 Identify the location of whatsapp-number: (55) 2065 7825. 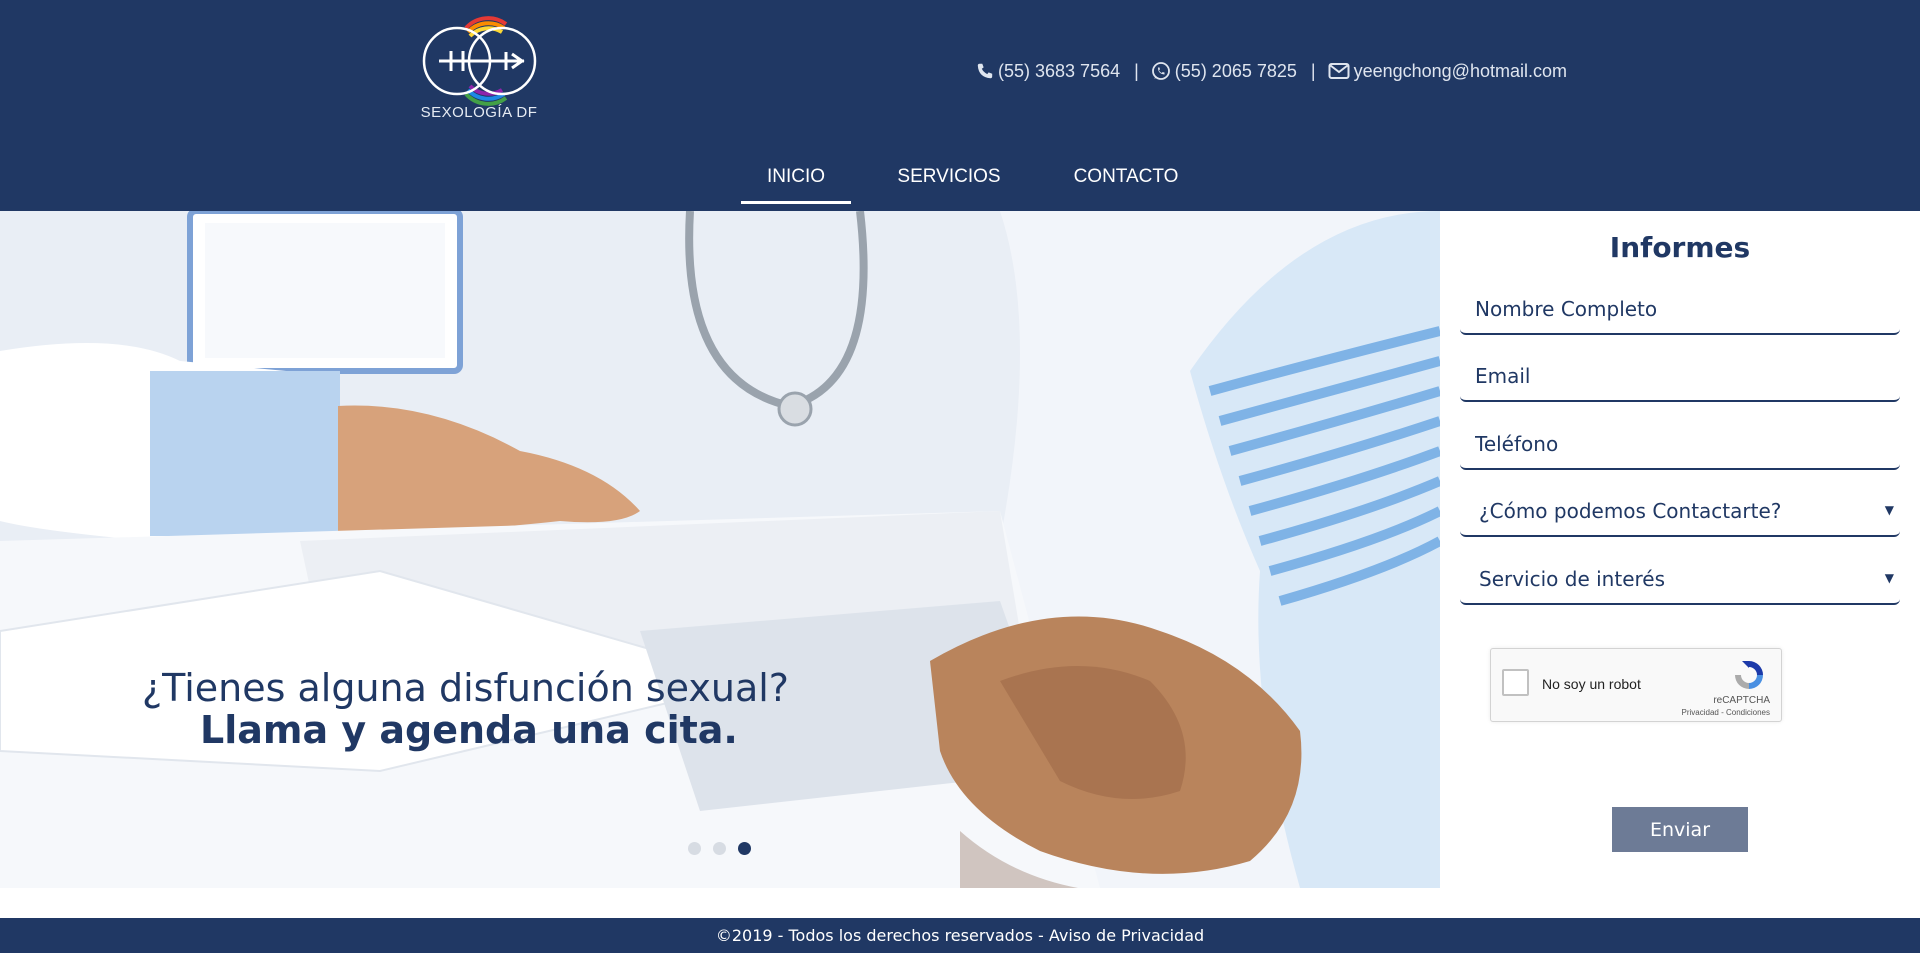
(1235, 70).